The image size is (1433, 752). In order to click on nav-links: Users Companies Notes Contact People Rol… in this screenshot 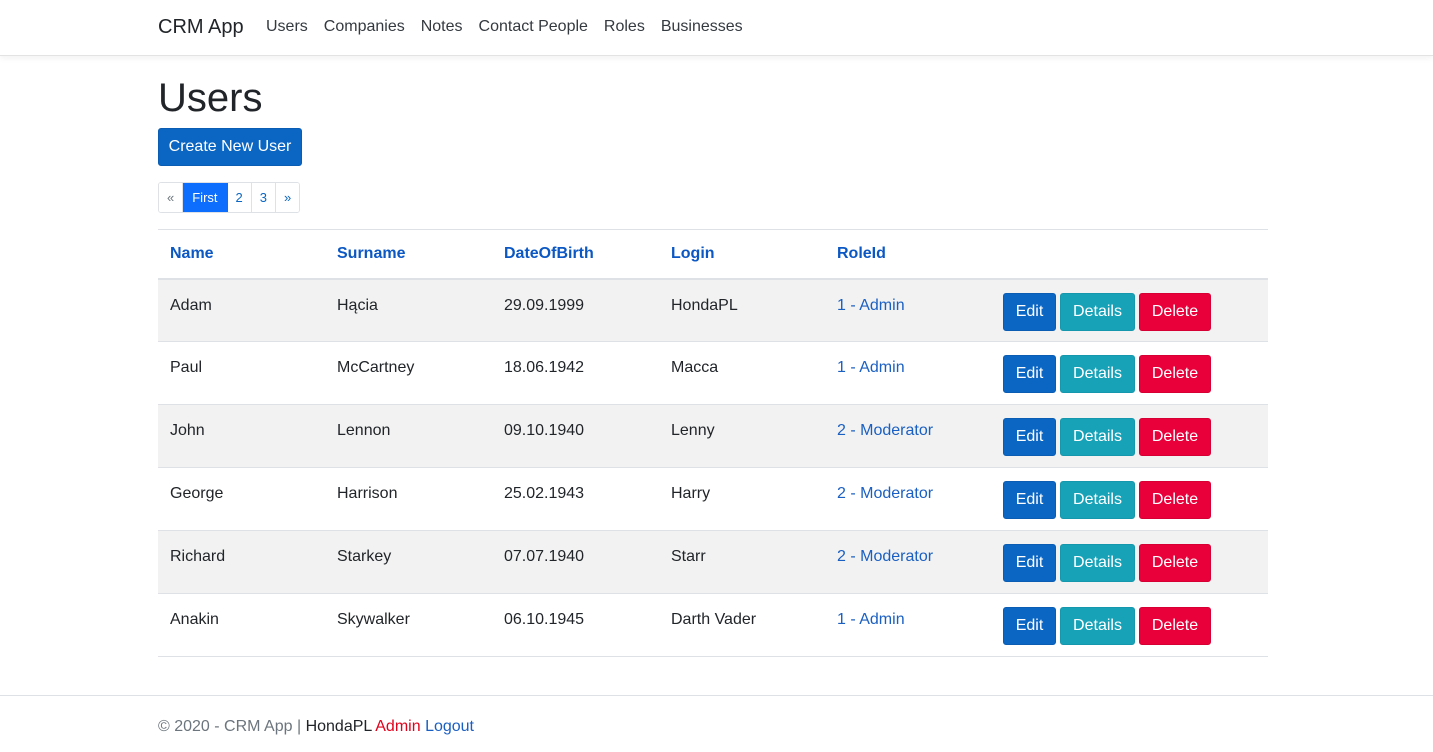, I will do `click(504, 27)`.